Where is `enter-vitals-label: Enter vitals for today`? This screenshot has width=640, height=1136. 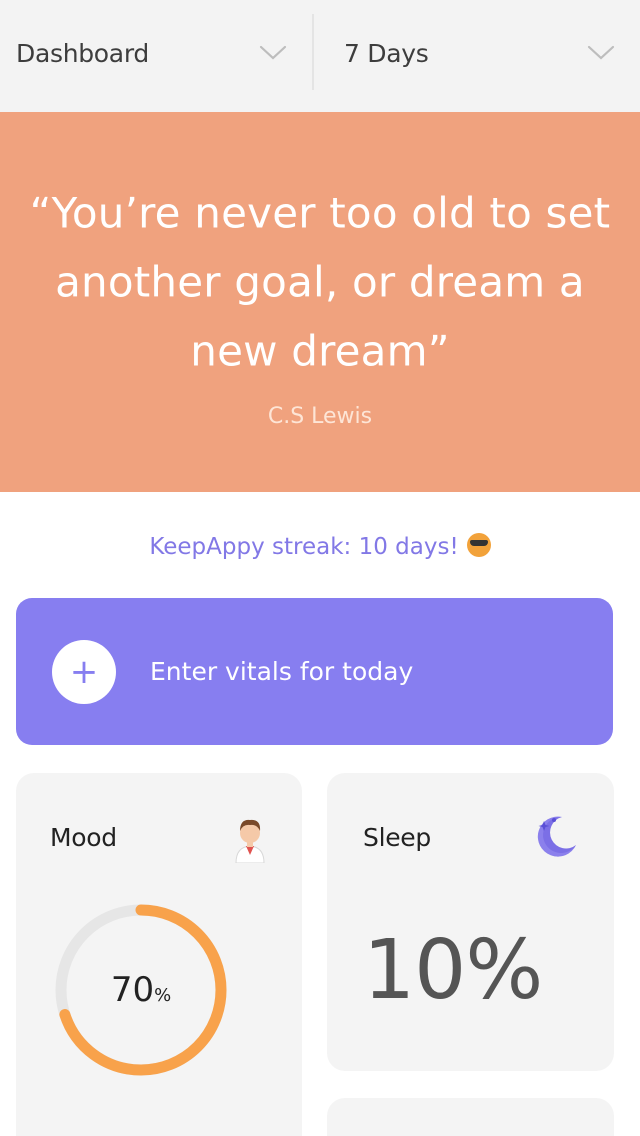 enter-vitals-label: Enter vitals for today is located at coordinates (282, 671).